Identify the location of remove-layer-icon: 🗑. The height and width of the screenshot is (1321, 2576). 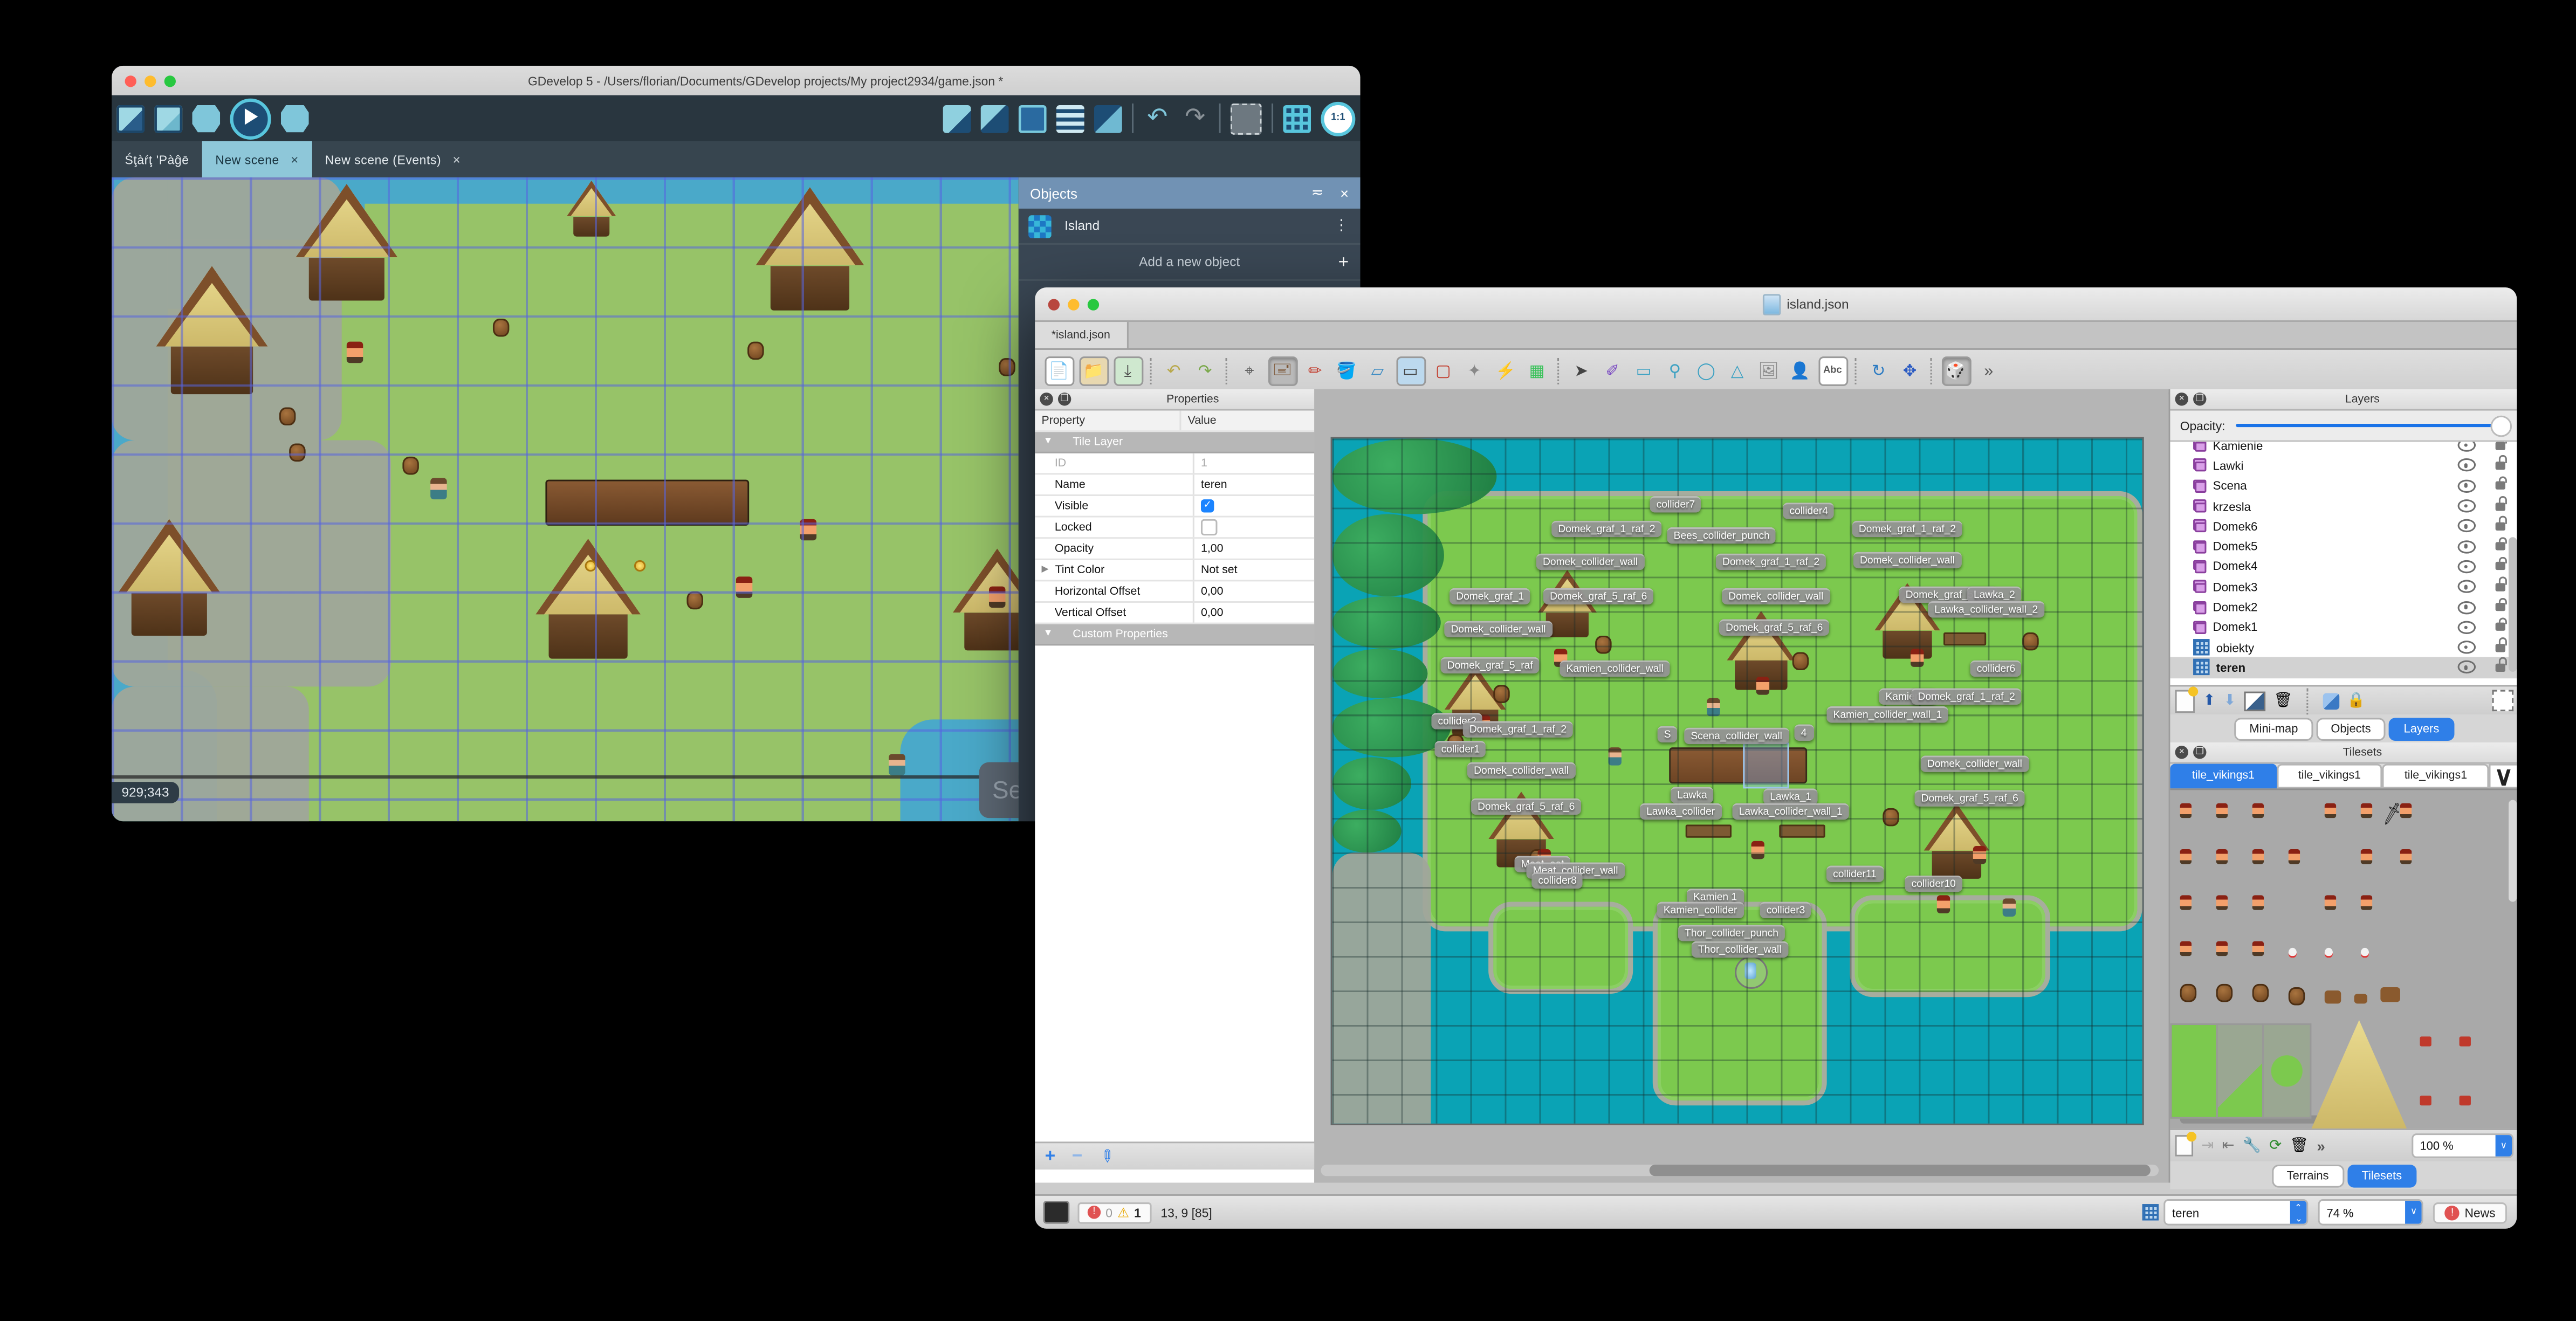
(2283, 701).